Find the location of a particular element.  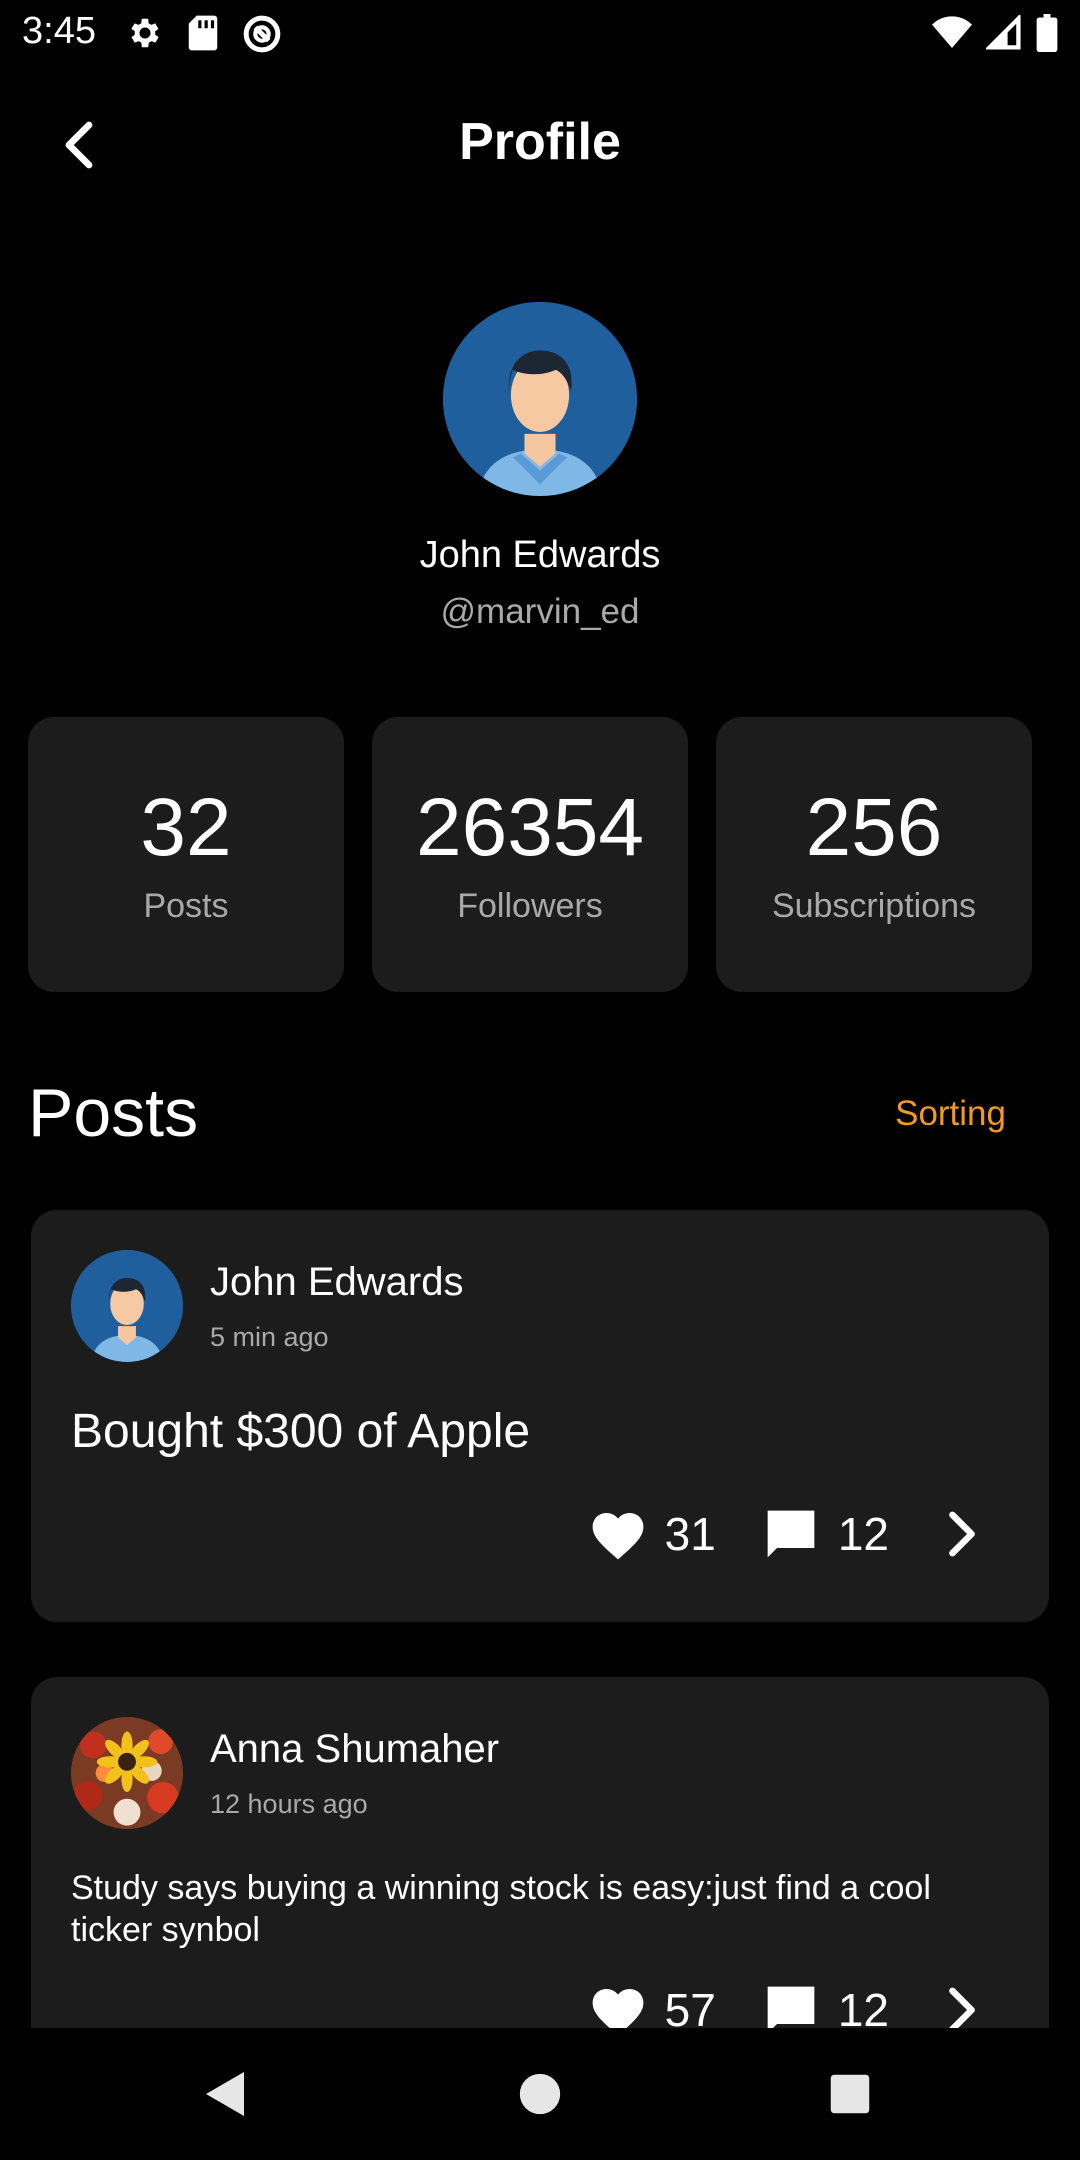

profile-avatar is located at coordinates (540, 399).